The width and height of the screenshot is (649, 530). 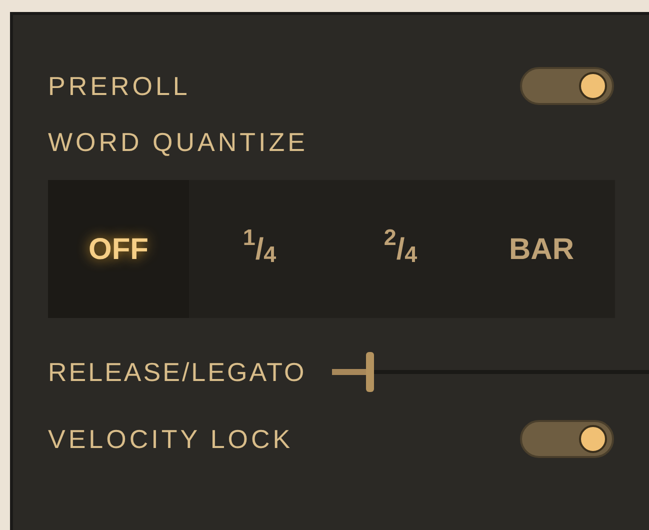 What do you see at coordinates (490, 372) in the screenshot?
I see `slider` at bounding box center [490, 372].